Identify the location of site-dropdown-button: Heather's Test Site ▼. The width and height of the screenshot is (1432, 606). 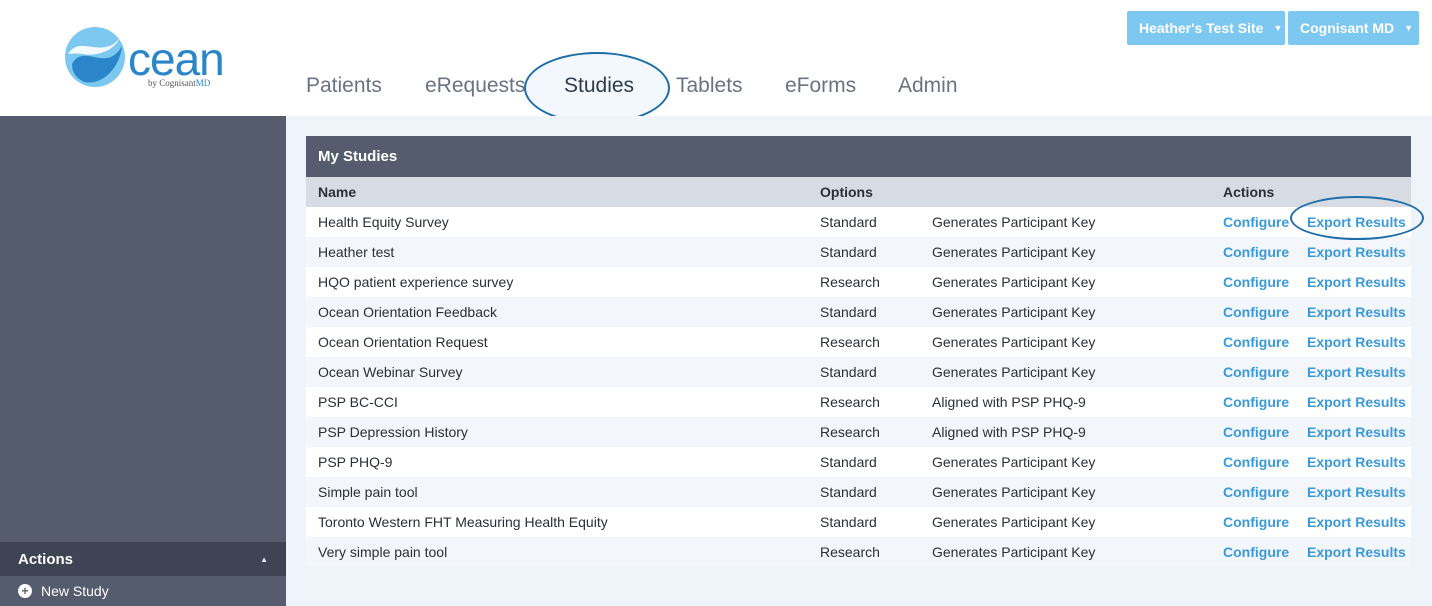
(1206, 28).